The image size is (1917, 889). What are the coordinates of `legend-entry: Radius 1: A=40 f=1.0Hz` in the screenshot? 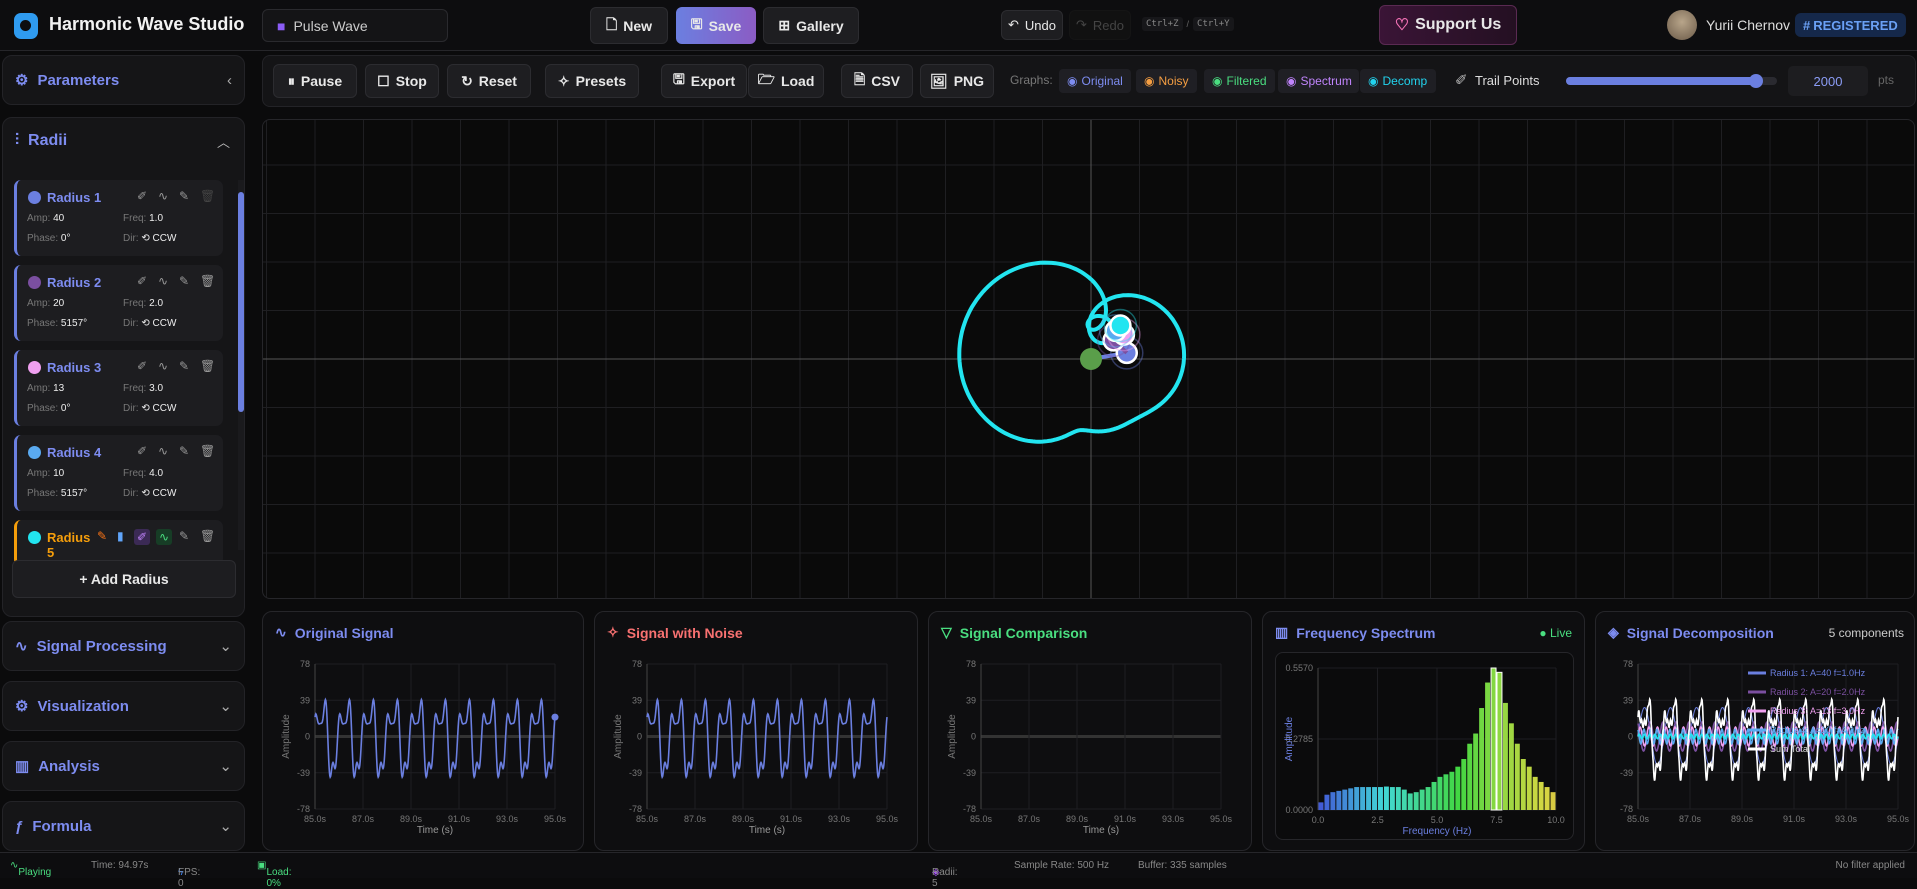 It's located at (1818, 673).